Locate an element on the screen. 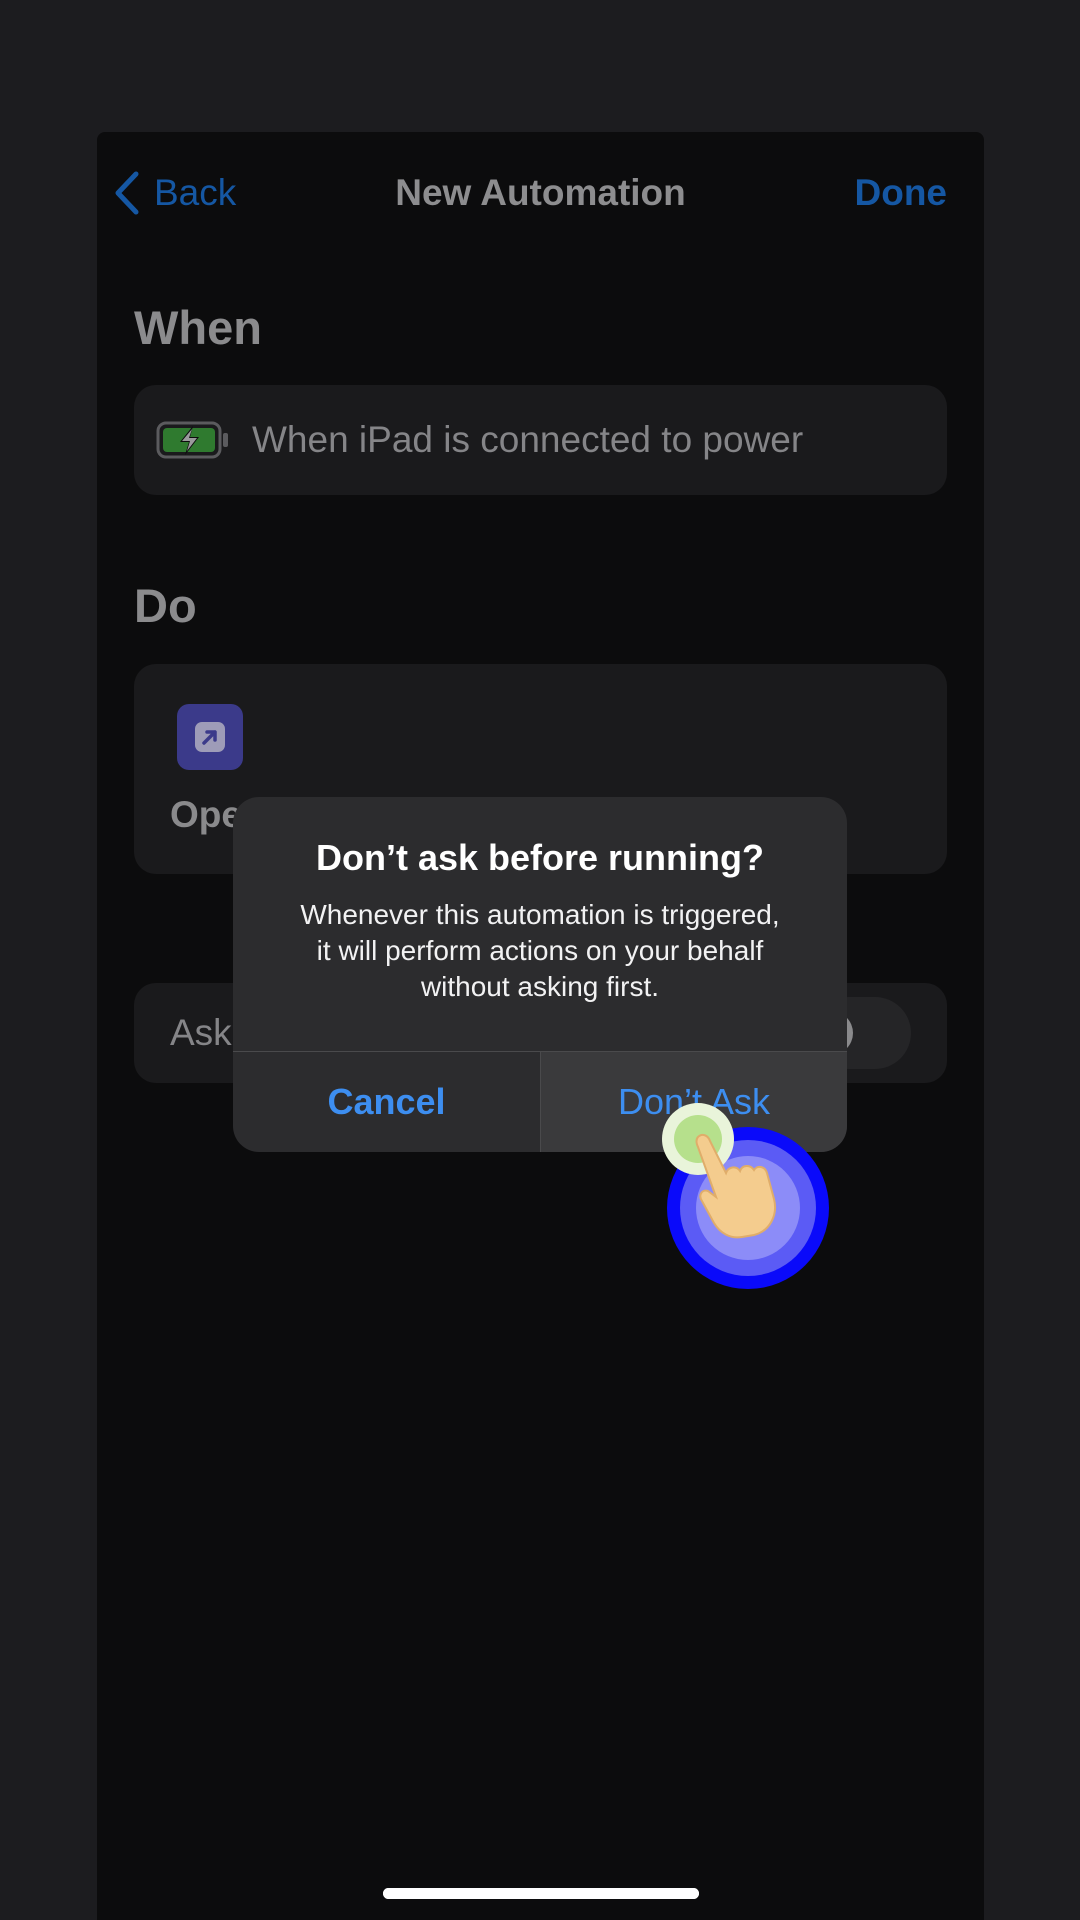  open-app-icon is located at coordinates (210, 737).